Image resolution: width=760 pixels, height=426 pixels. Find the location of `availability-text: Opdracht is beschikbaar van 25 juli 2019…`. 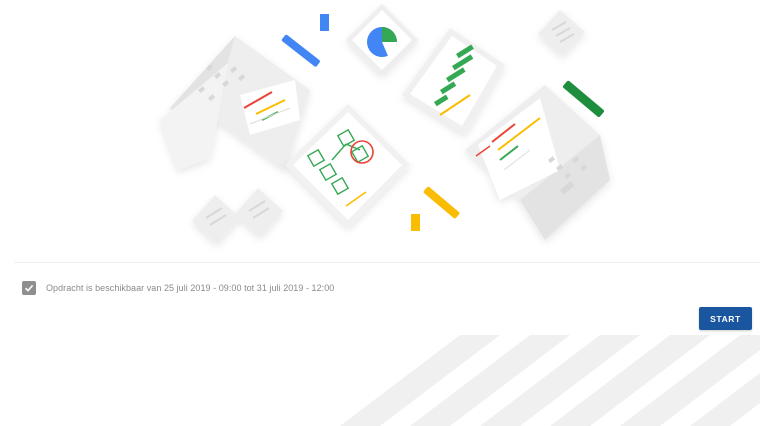

availability-text: Opdracht is beschikbaar van 25 juli 2019… is located at coordinates (190, 288).